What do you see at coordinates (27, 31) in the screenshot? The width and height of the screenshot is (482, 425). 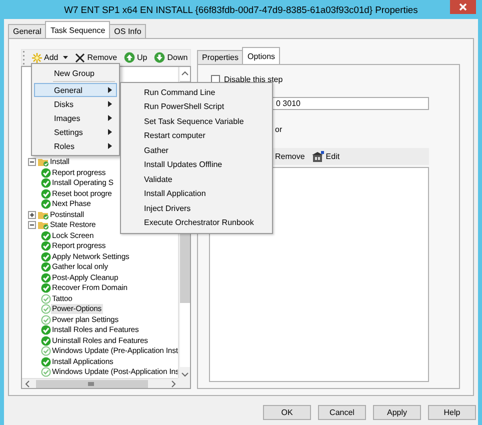 I see `tab: General` at bounding box center [27, 31].